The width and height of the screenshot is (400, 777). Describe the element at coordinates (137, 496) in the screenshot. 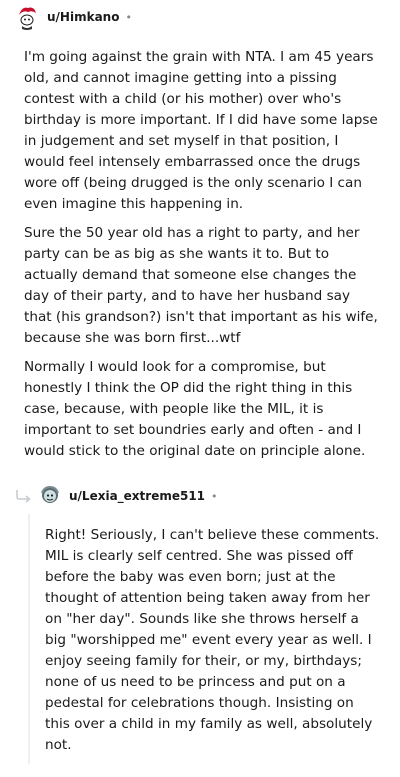

I see `username: u/Lexia_extreme511` at that location.